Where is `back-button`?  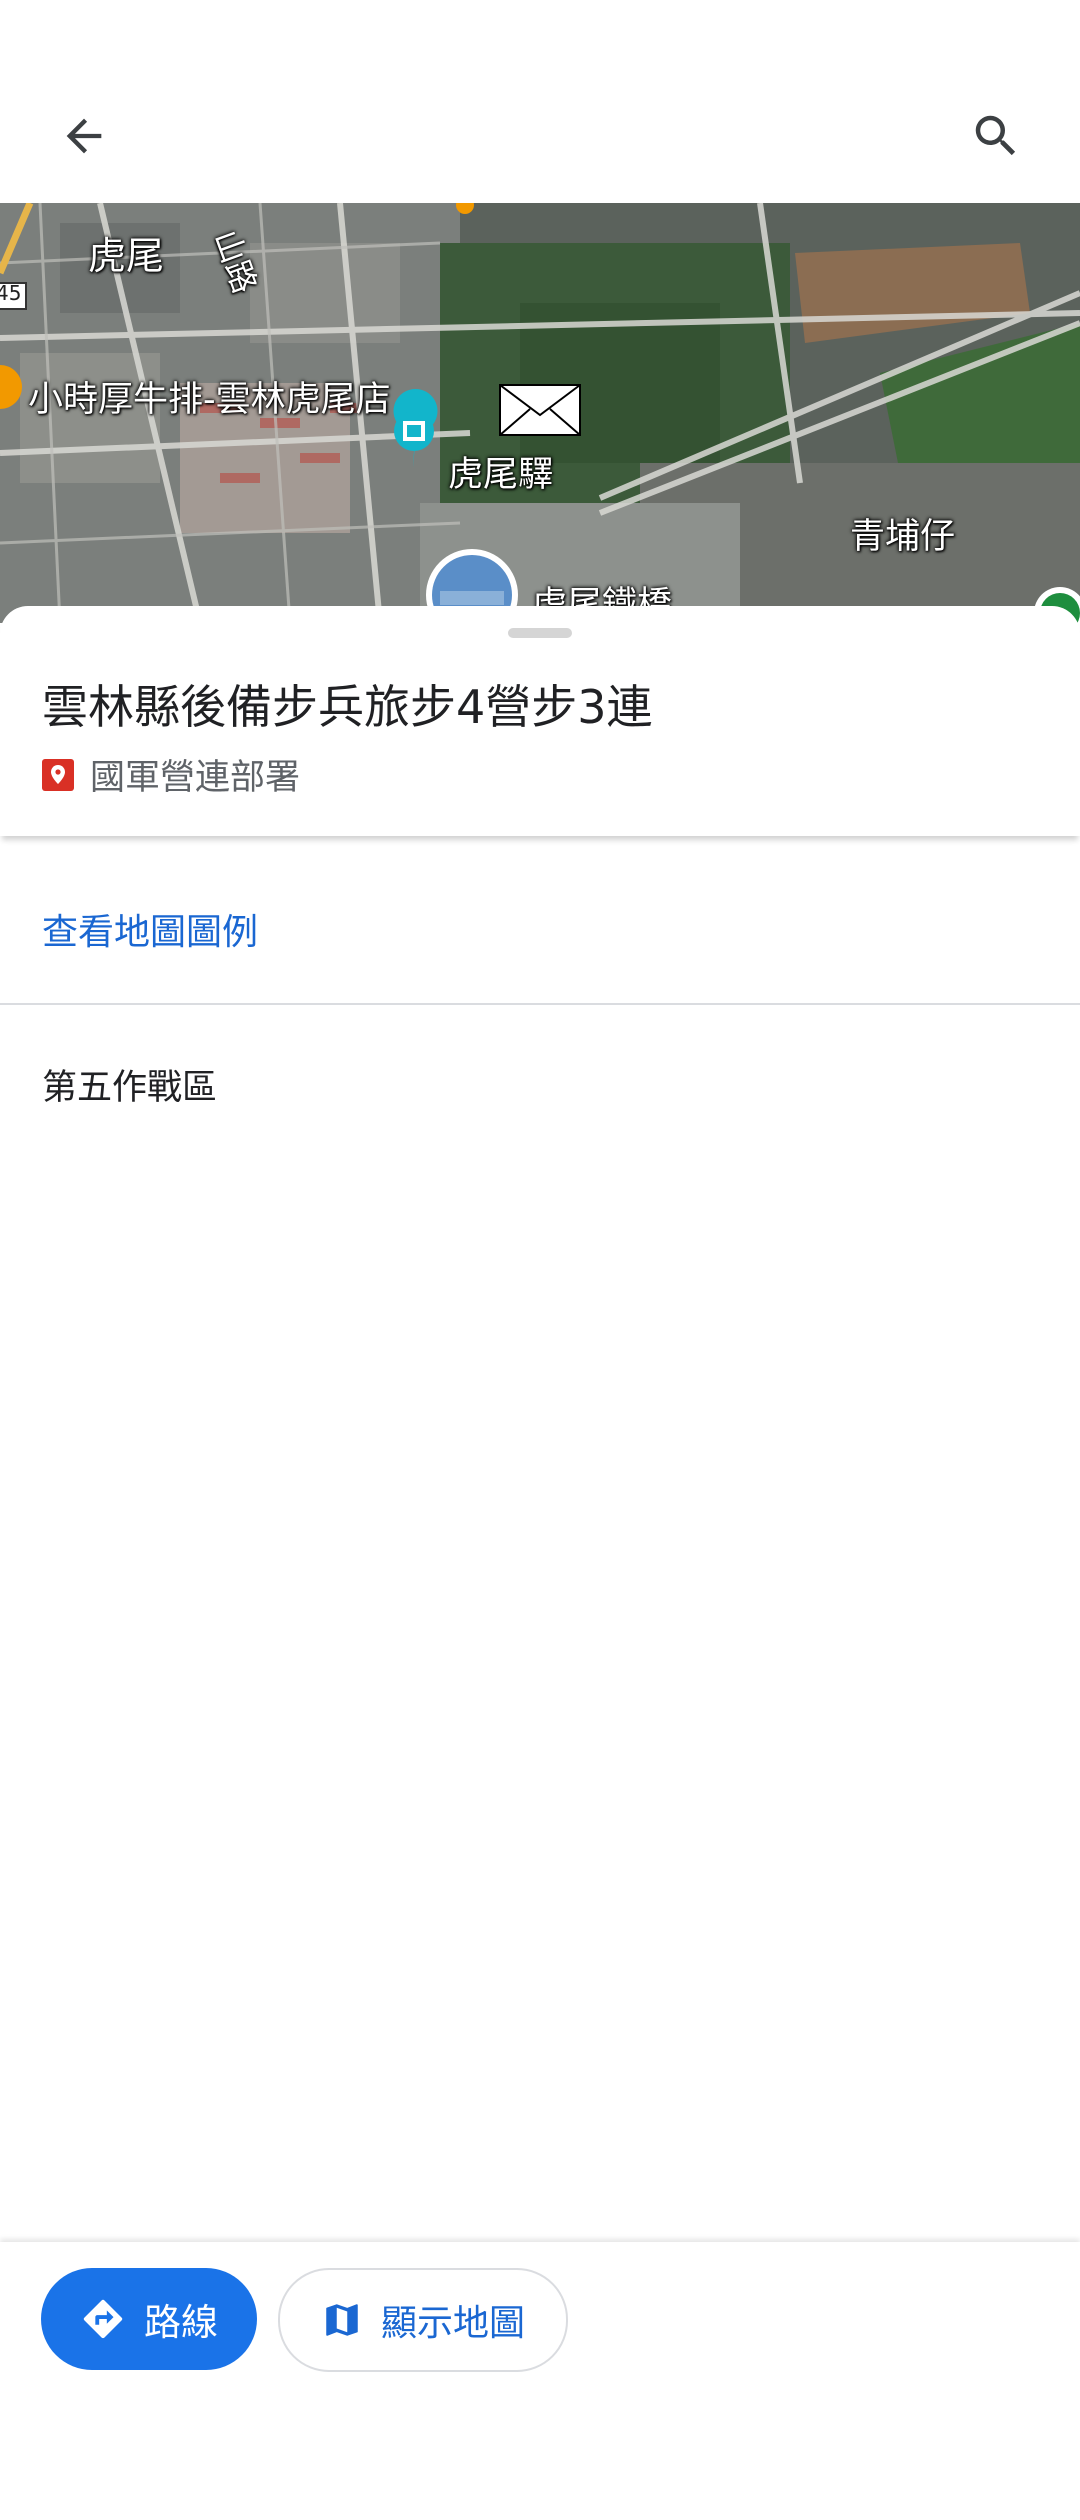
back-button is located at coordinates (84, 136).